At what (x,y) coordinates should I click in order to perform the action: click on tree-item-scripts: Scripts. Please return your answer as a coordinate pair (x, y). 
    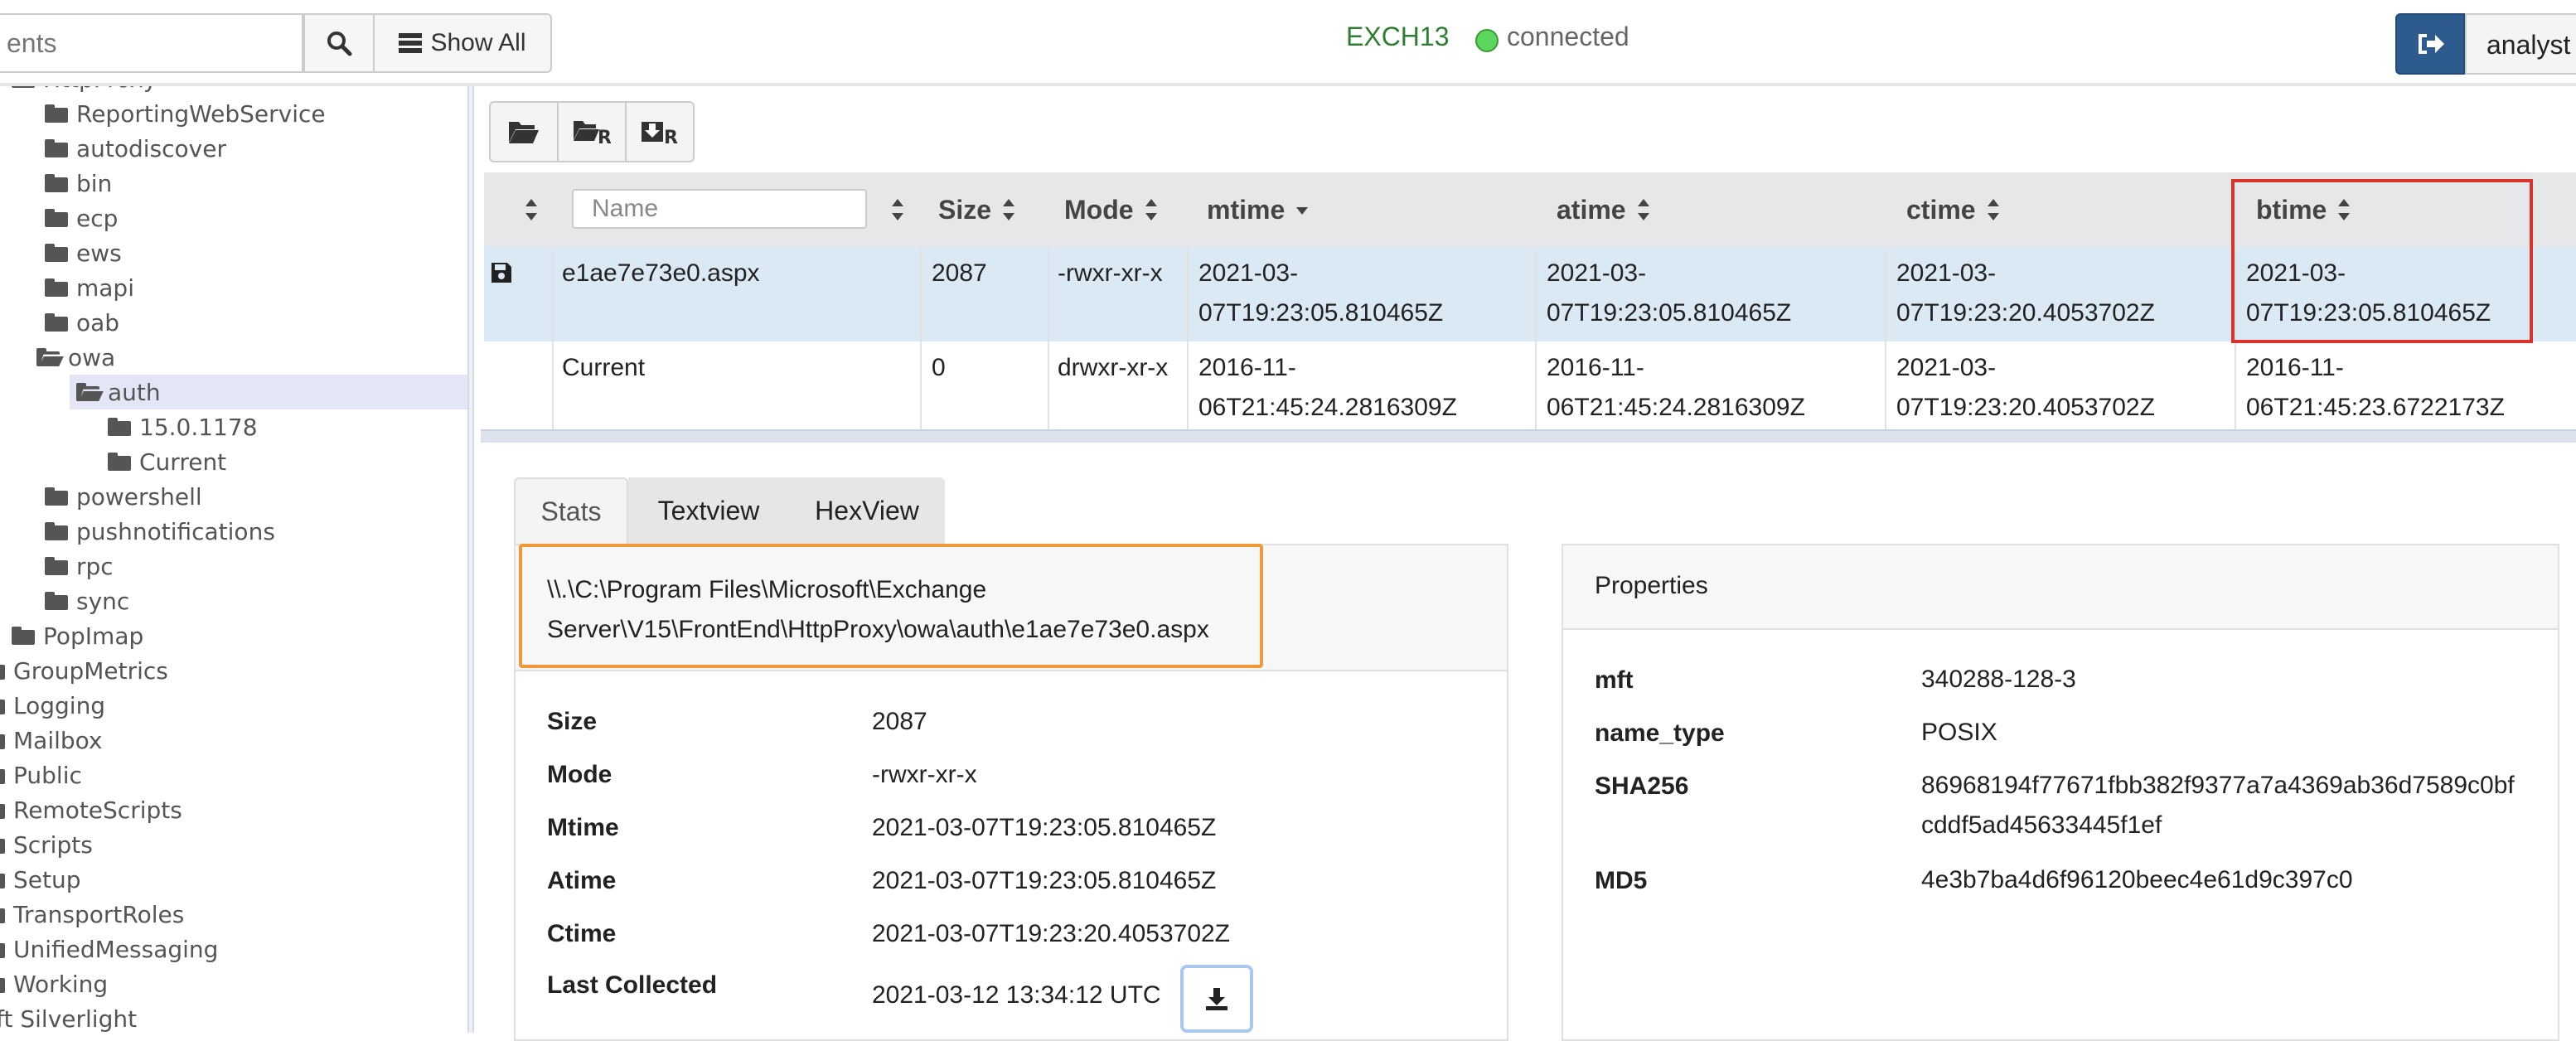
    Looking at the image, I should click on (46, 844).